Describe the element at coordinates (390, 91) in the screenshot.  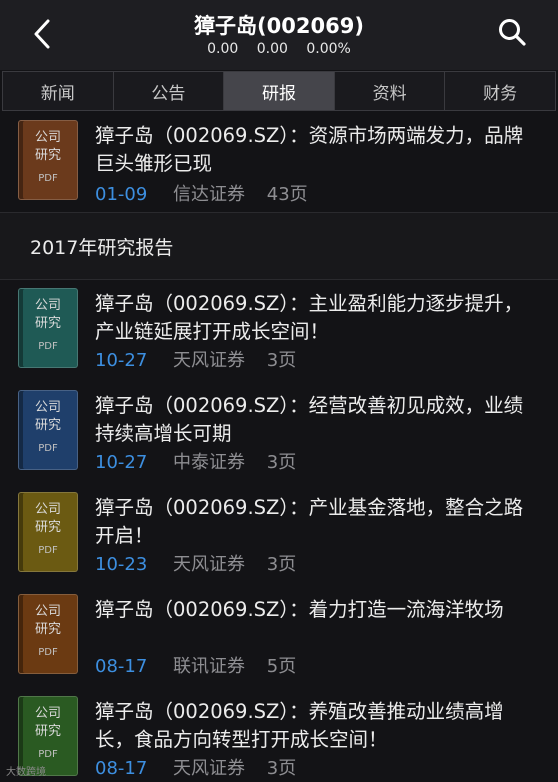
I see `tab-profile: 资料` at that location.